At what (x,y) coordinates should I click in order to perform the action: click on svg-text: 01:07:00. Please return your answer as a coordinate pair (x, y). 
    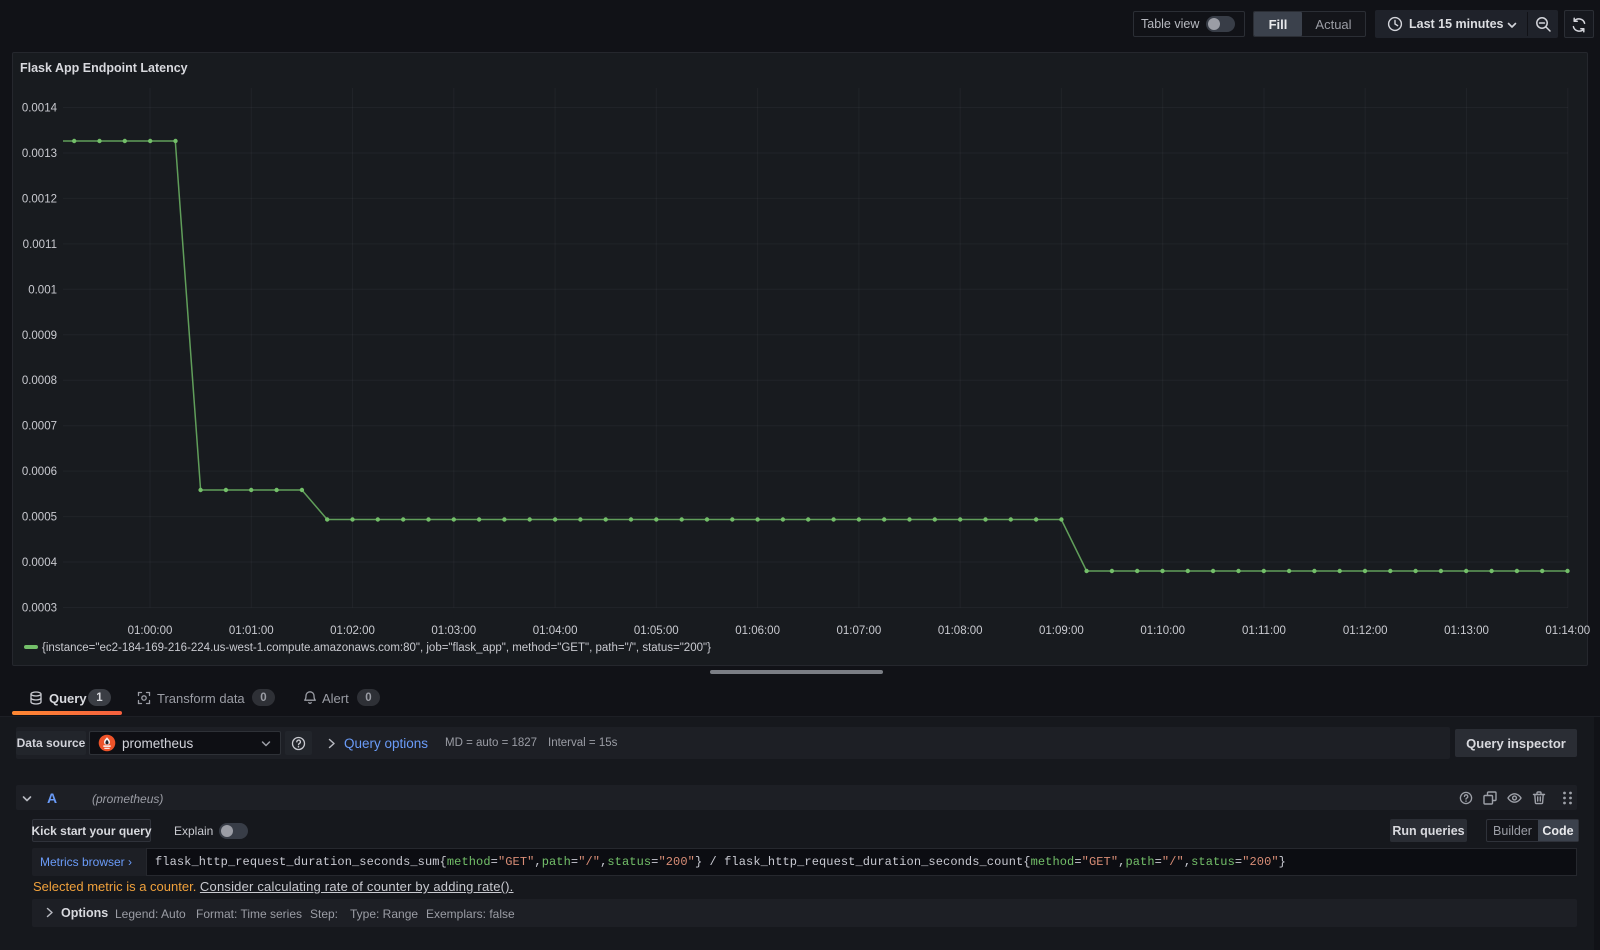
    Looking at the image, I should click on (859, 631).